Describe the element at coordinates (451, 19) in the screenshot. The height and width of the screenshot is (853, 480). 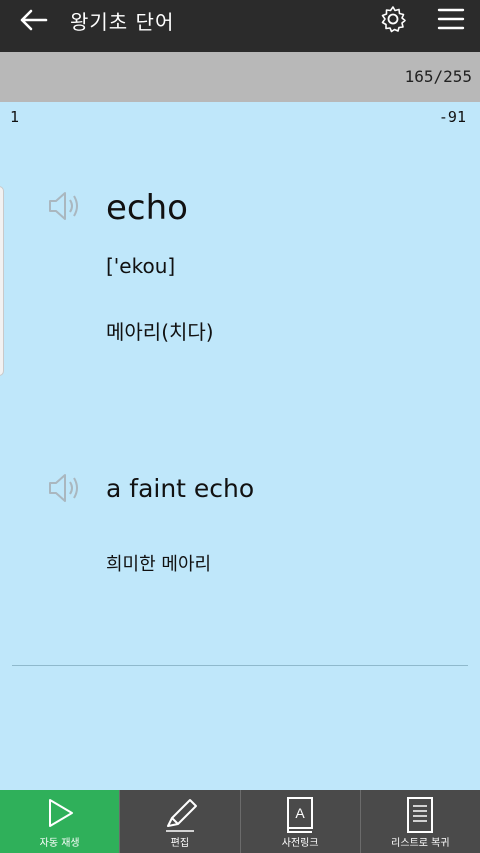
I see `hamburger-menu-icon` at that location.